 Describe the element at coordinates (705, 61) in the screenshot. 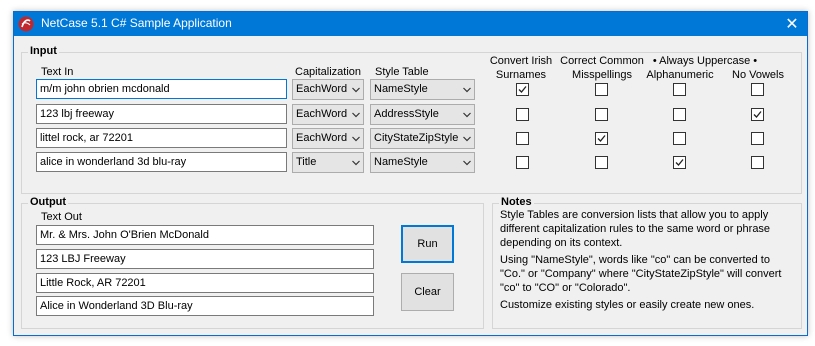

I see `header-always-uppercase: • Always Uppercase •` at that location.